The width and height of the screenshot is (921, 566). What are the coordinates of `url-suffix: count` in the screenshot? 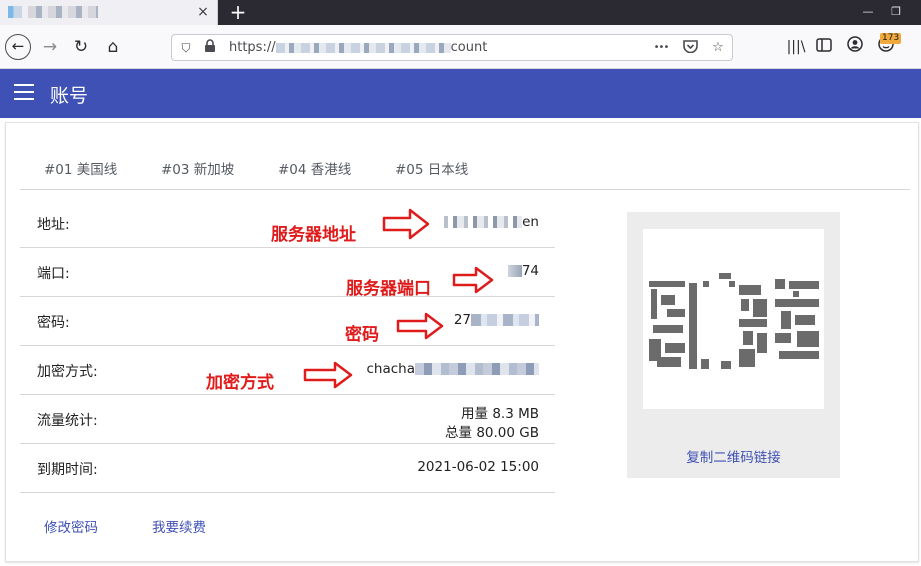 It's located at (469, 47).